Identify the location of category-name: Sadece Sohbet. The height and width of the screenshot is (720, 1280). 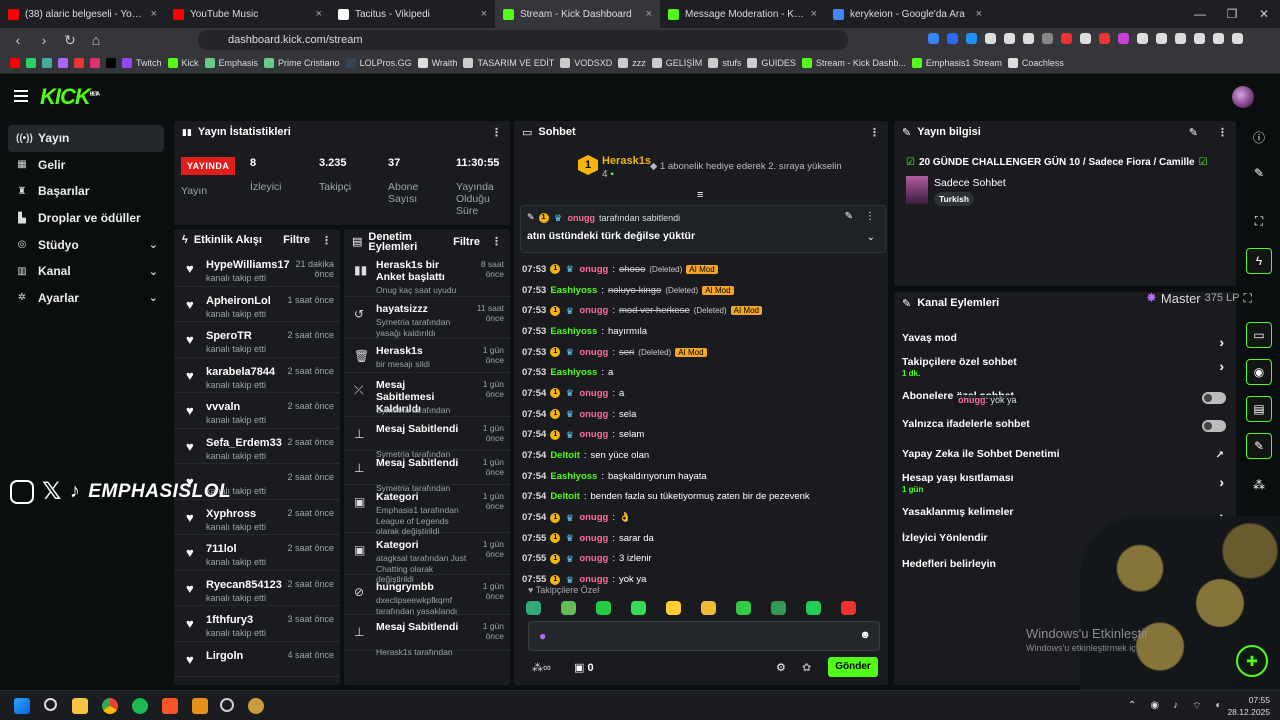
(970, 183).